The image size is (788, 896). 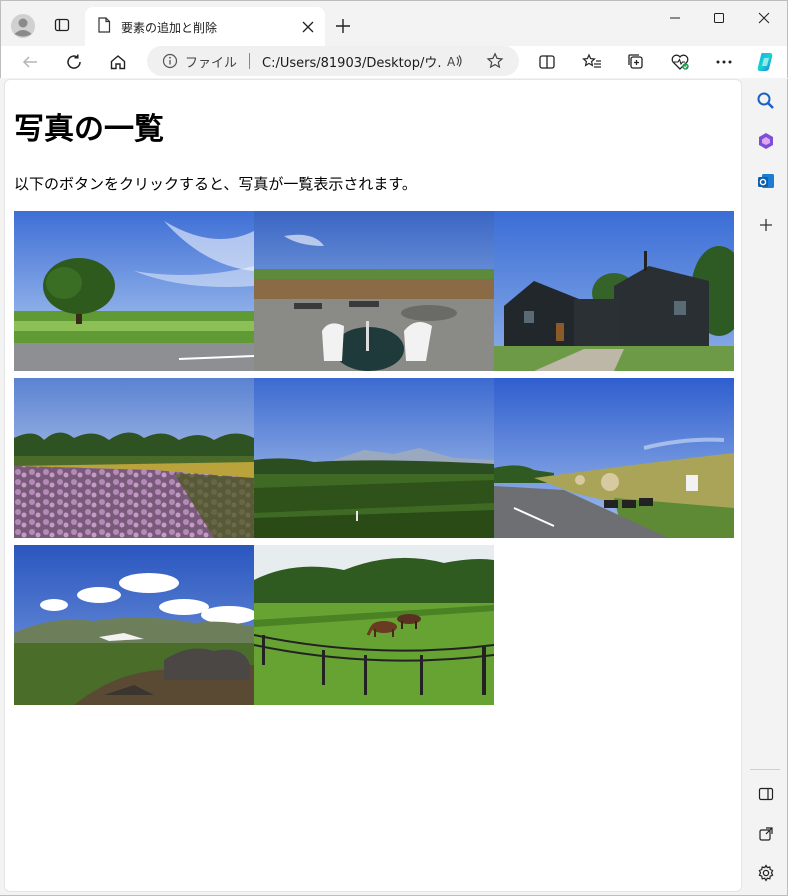 What do you see at coordinates (308, 27) in the screenshot?
I see `close-icon` at bounding box center [308, 27].